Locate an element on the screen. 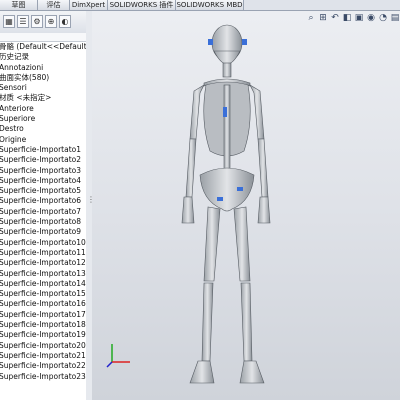 Image resolution: width=400 pixels, height=400 pixels. tree-item: 历史记录 is located at coordinates (43, 57).